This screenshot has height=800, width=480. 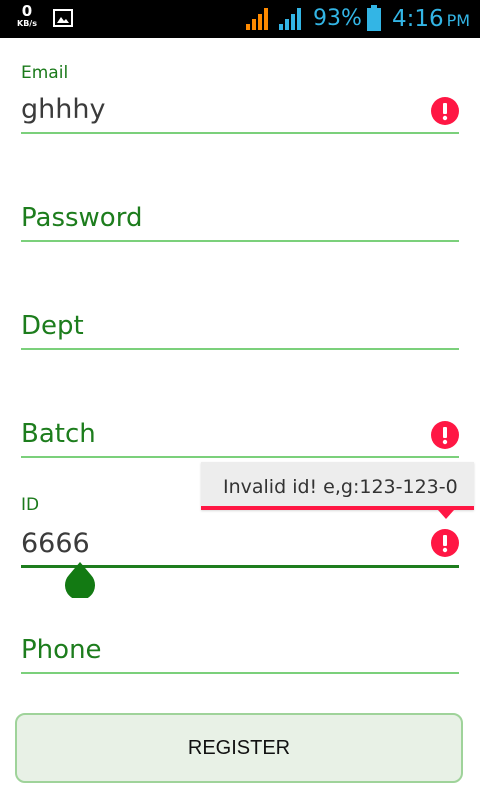 What do you see at coordinates (55, 543) in the screenshot?
I see `id-input: 6666` at bounding box center [55, 543].